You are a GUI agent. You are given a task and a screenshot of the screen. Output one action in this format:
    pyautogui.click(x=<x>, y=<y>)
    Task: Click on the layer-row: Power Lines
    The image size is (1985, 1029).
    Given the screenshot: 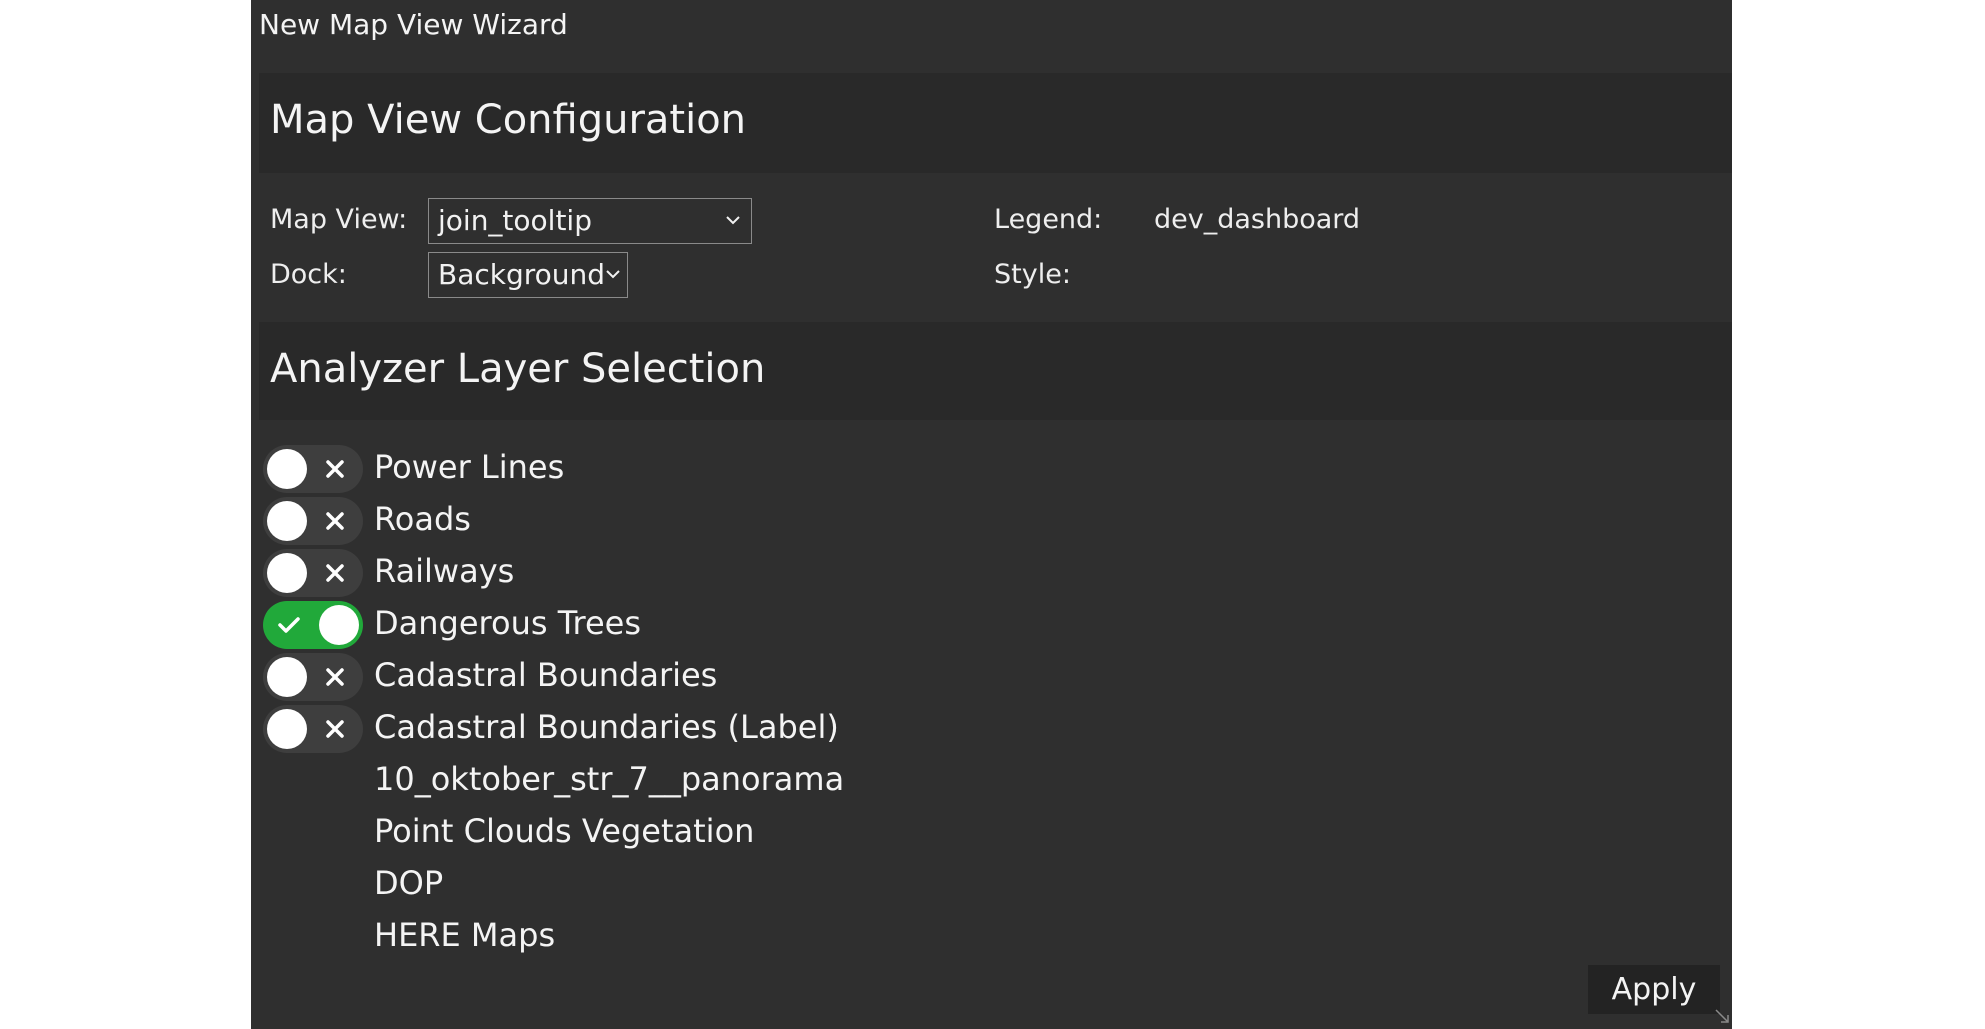 What is the action you would take?
    pyautogui.click(x=659, y=468)
    